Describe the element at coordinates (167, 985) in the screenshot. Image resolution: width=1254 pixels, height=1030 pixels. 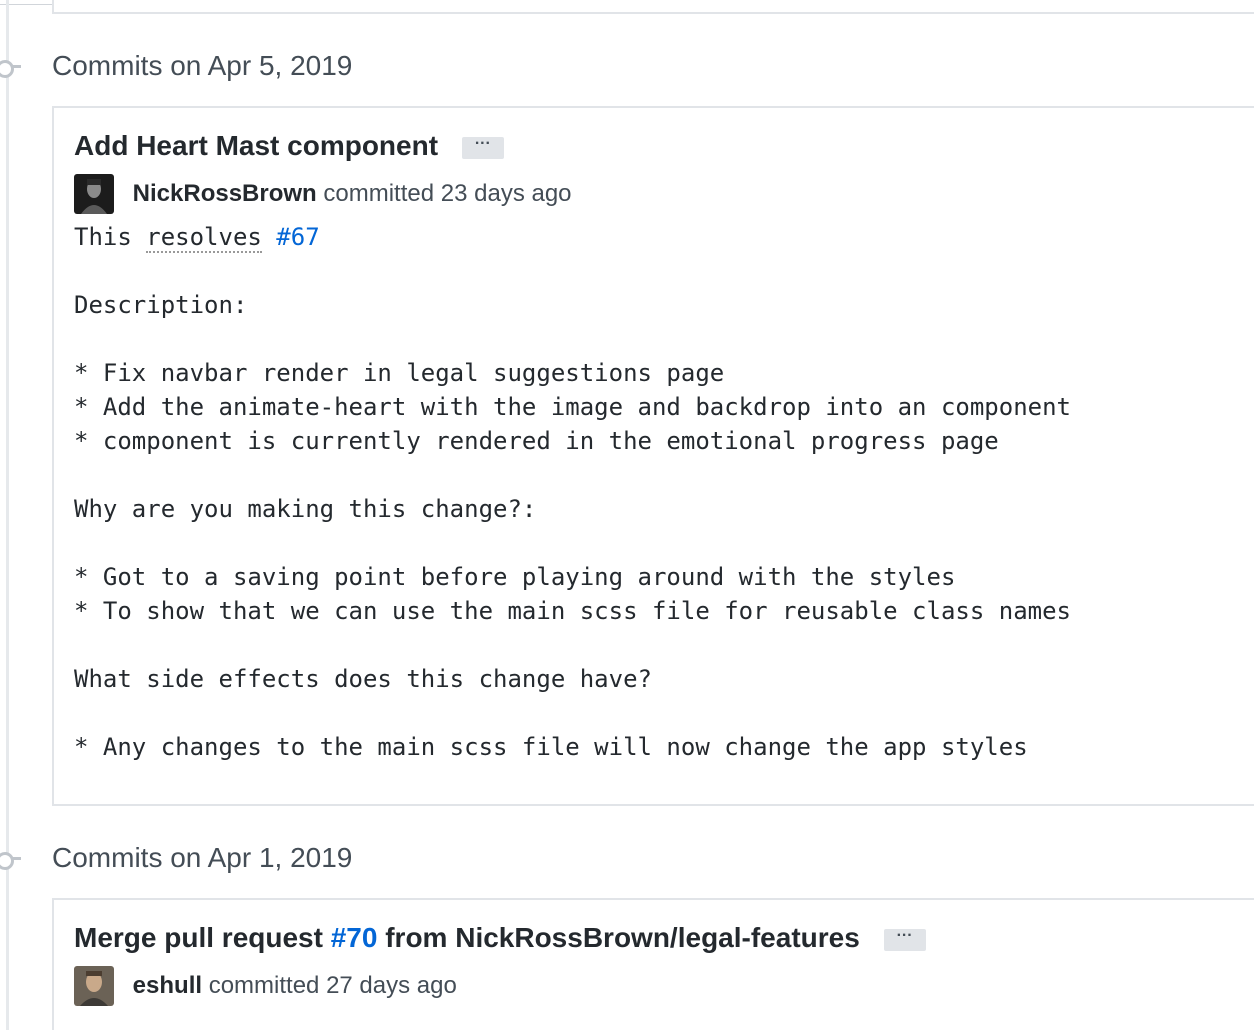
I see `author-name-link: eshull` at that location.